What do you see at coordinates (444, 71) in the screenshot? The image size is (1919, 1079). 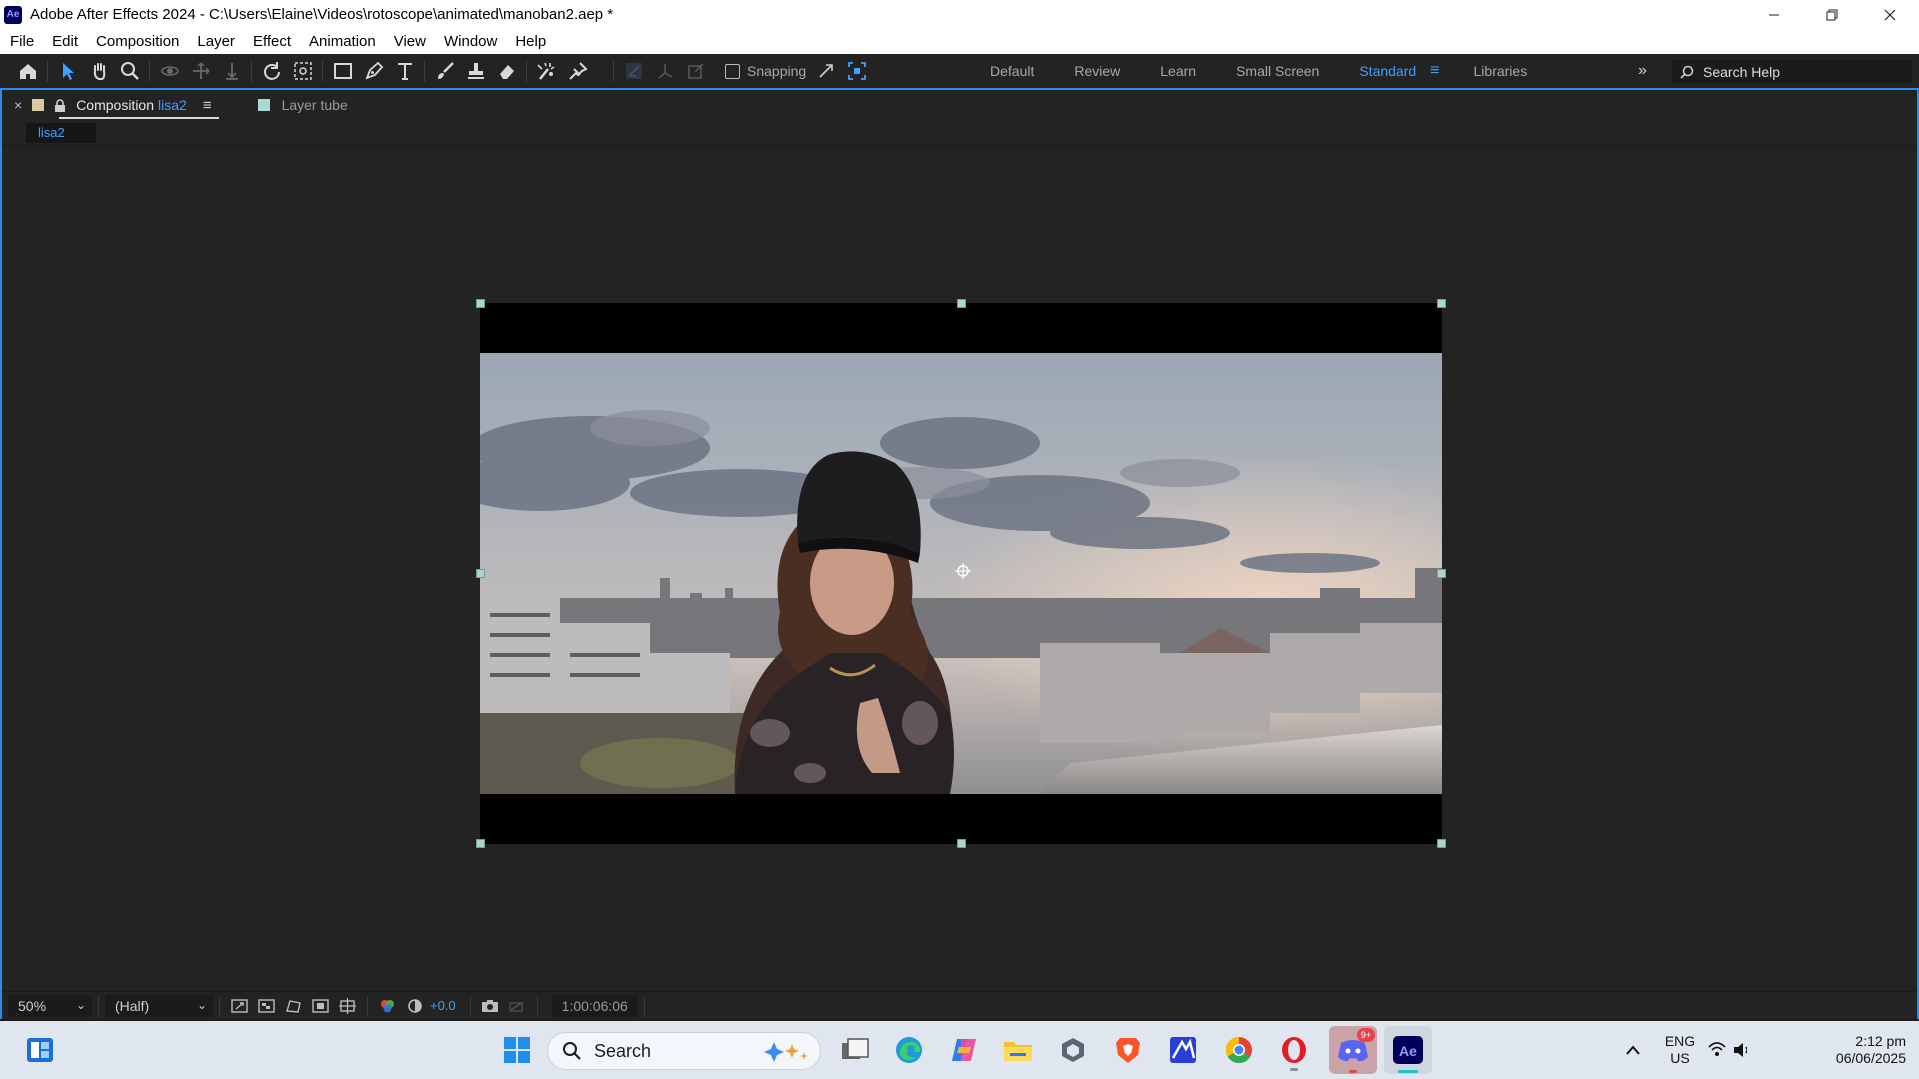 I see `brush-tool` at bounding box center [444, 71].